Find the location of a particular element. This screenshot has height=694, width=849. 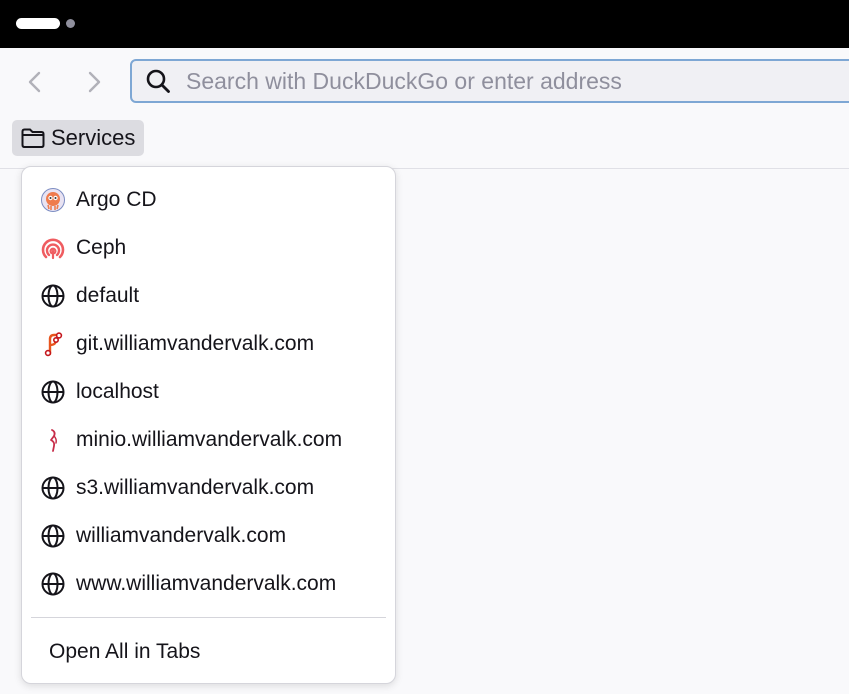

chevron-right-icon is located at coordinates (94, 82).